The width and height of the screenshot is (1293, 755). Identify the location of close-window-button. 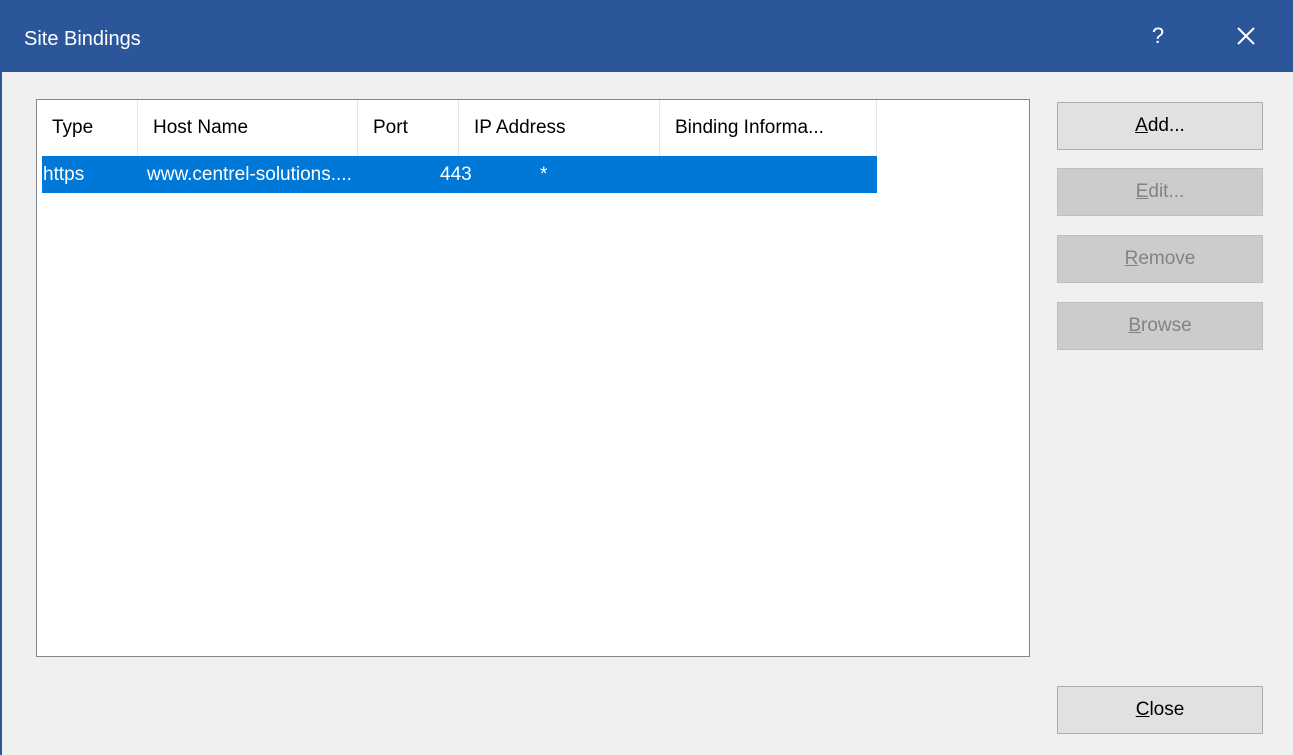
(1246, 36).